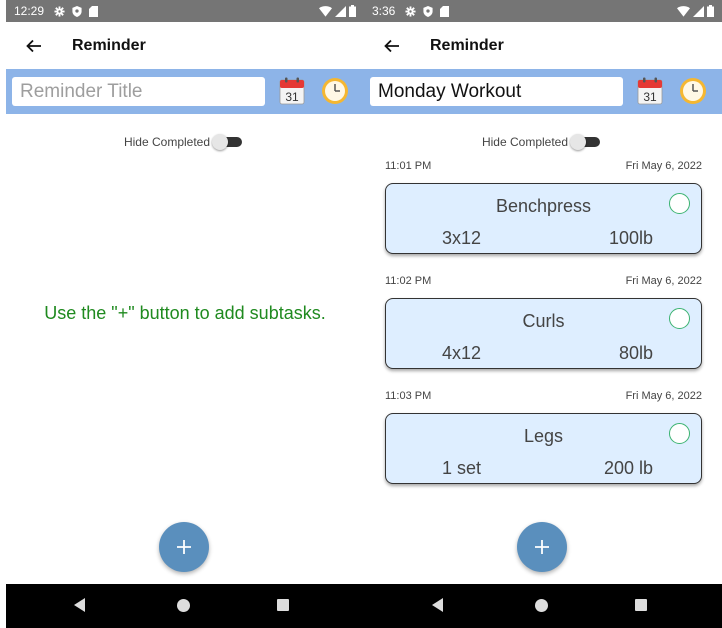 The height and width of the screenshot is (628, 722). Describe the element at coordinates (462, 353) in the screenshot. I see `task-reps: 4x12` at that location.